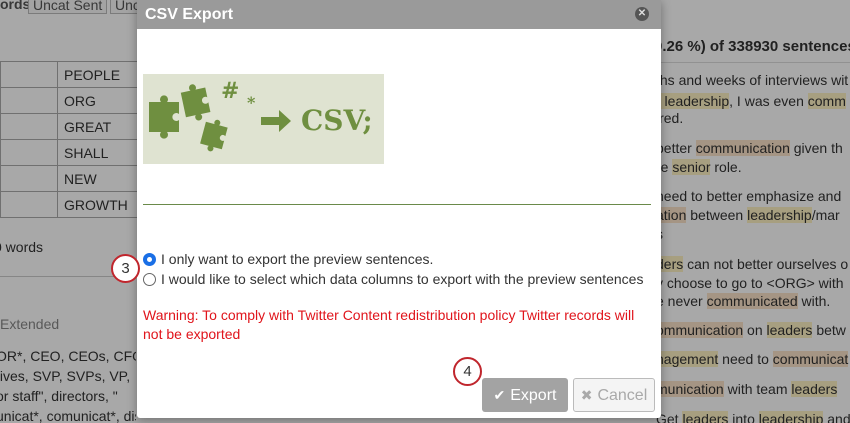 Image resolution: width=850 pixels, height=423 pixels. I want to click on export-label: Export, so click(533, 395).